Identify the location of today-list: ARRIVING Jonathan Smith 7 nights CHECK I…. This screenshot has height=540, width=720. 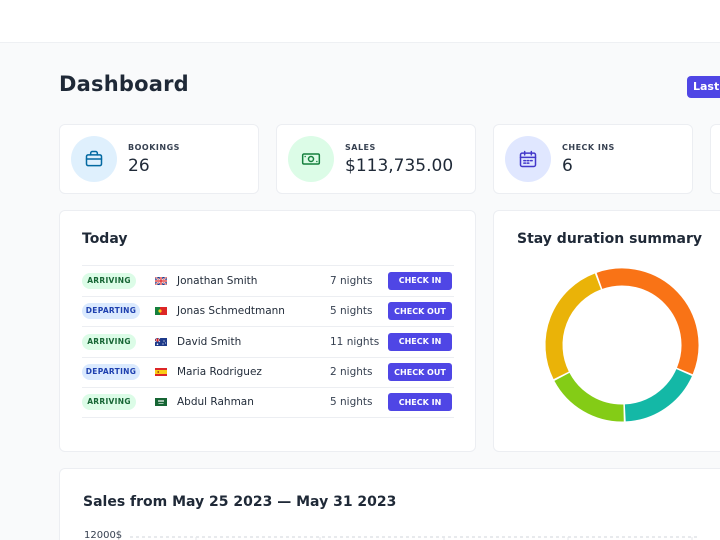
(268, 341).